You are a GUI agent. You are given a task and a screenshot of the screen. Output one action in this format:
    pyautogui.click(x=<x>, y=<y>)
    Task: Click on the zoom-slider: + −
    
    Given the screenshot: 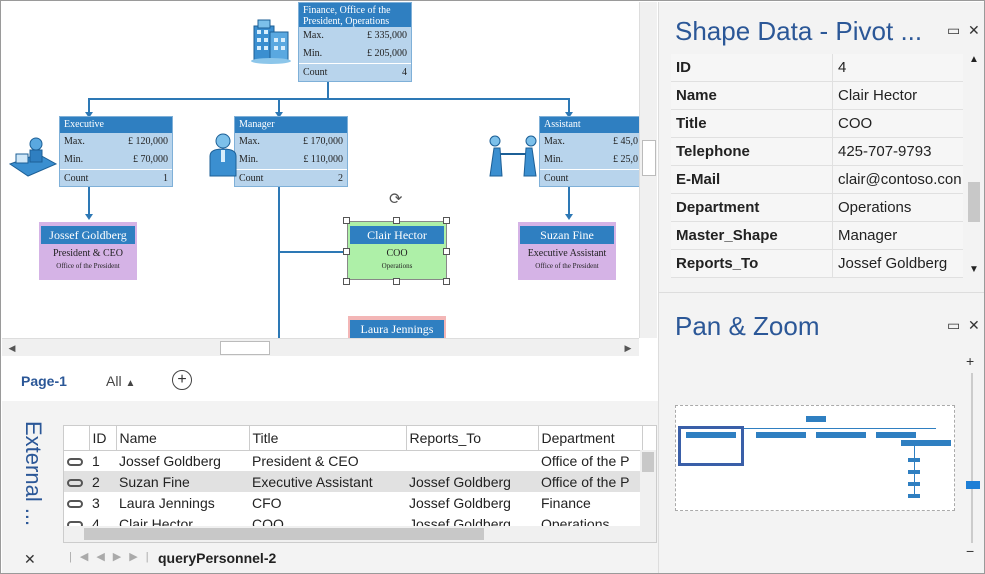 What is the action you would take?
    pyautogui.click(x=972, y=458)
    